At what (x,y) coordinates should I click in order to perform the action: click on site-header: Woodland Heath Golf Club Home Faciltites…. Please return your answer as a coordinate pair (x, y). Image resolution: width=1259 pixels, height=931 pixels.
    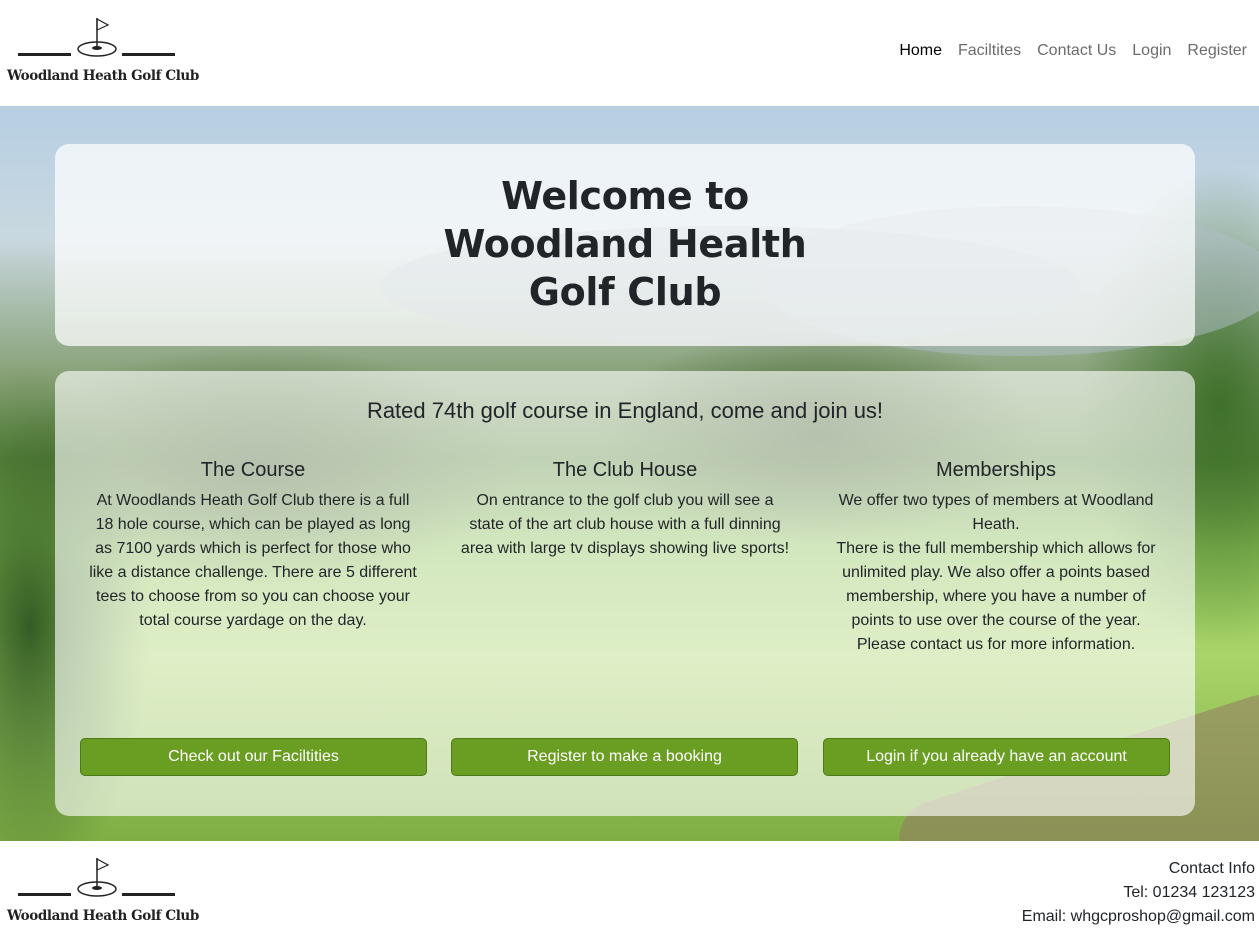
    Looking at the image, I should click on (629, 53).